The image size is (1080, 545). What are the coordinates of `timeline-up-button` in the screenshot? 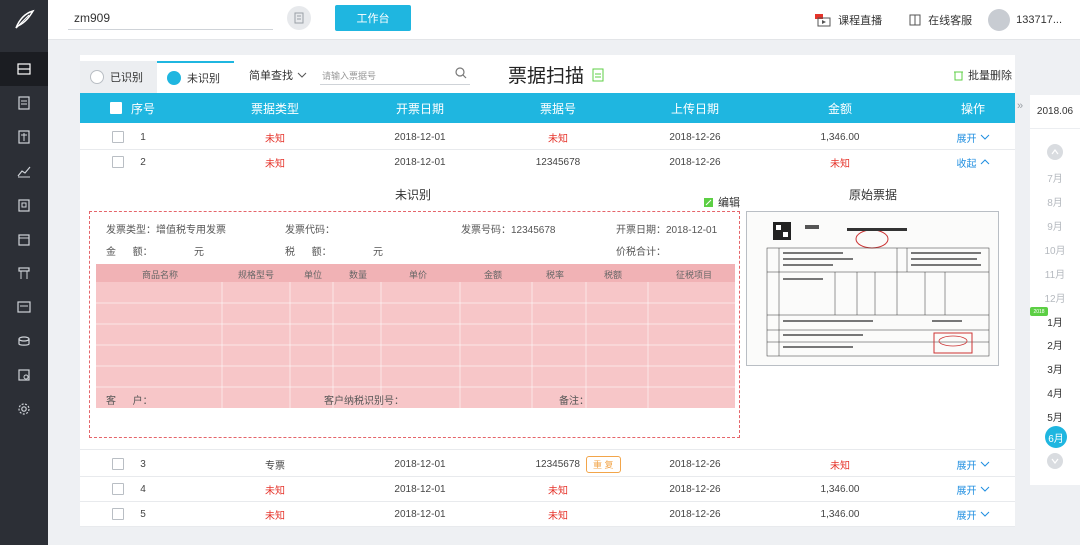 It's located at (1055, 152).